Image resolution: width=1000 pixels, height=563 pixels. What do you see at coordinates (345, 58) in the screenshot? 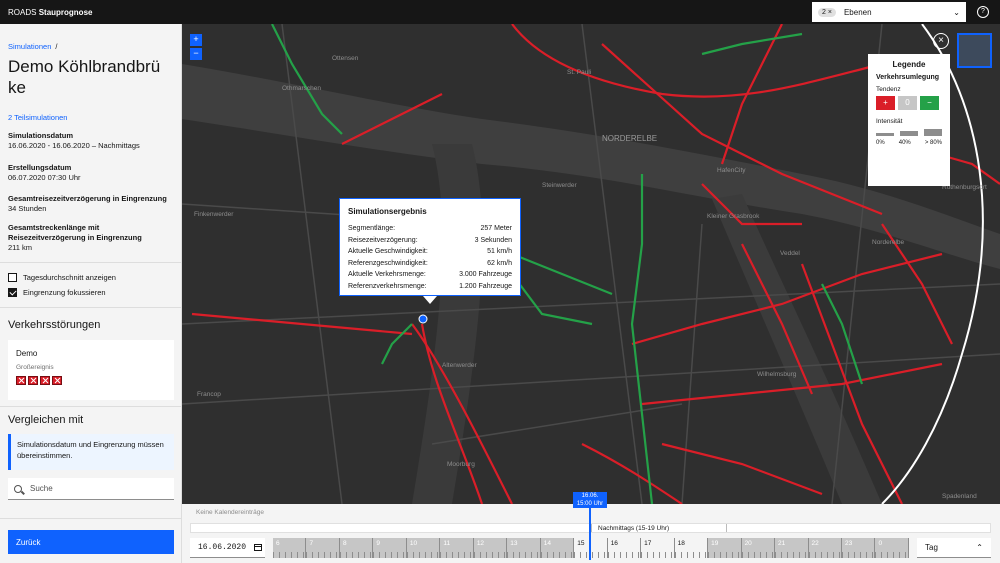
I see `map-label: Ottensen` at bounding box center [345, 58].